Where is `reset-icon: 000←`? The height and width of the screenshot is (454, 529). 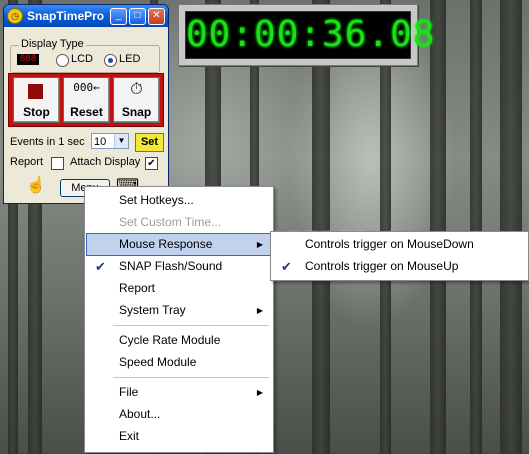 reset-icon: 000← is located at coordinates (86, 87).